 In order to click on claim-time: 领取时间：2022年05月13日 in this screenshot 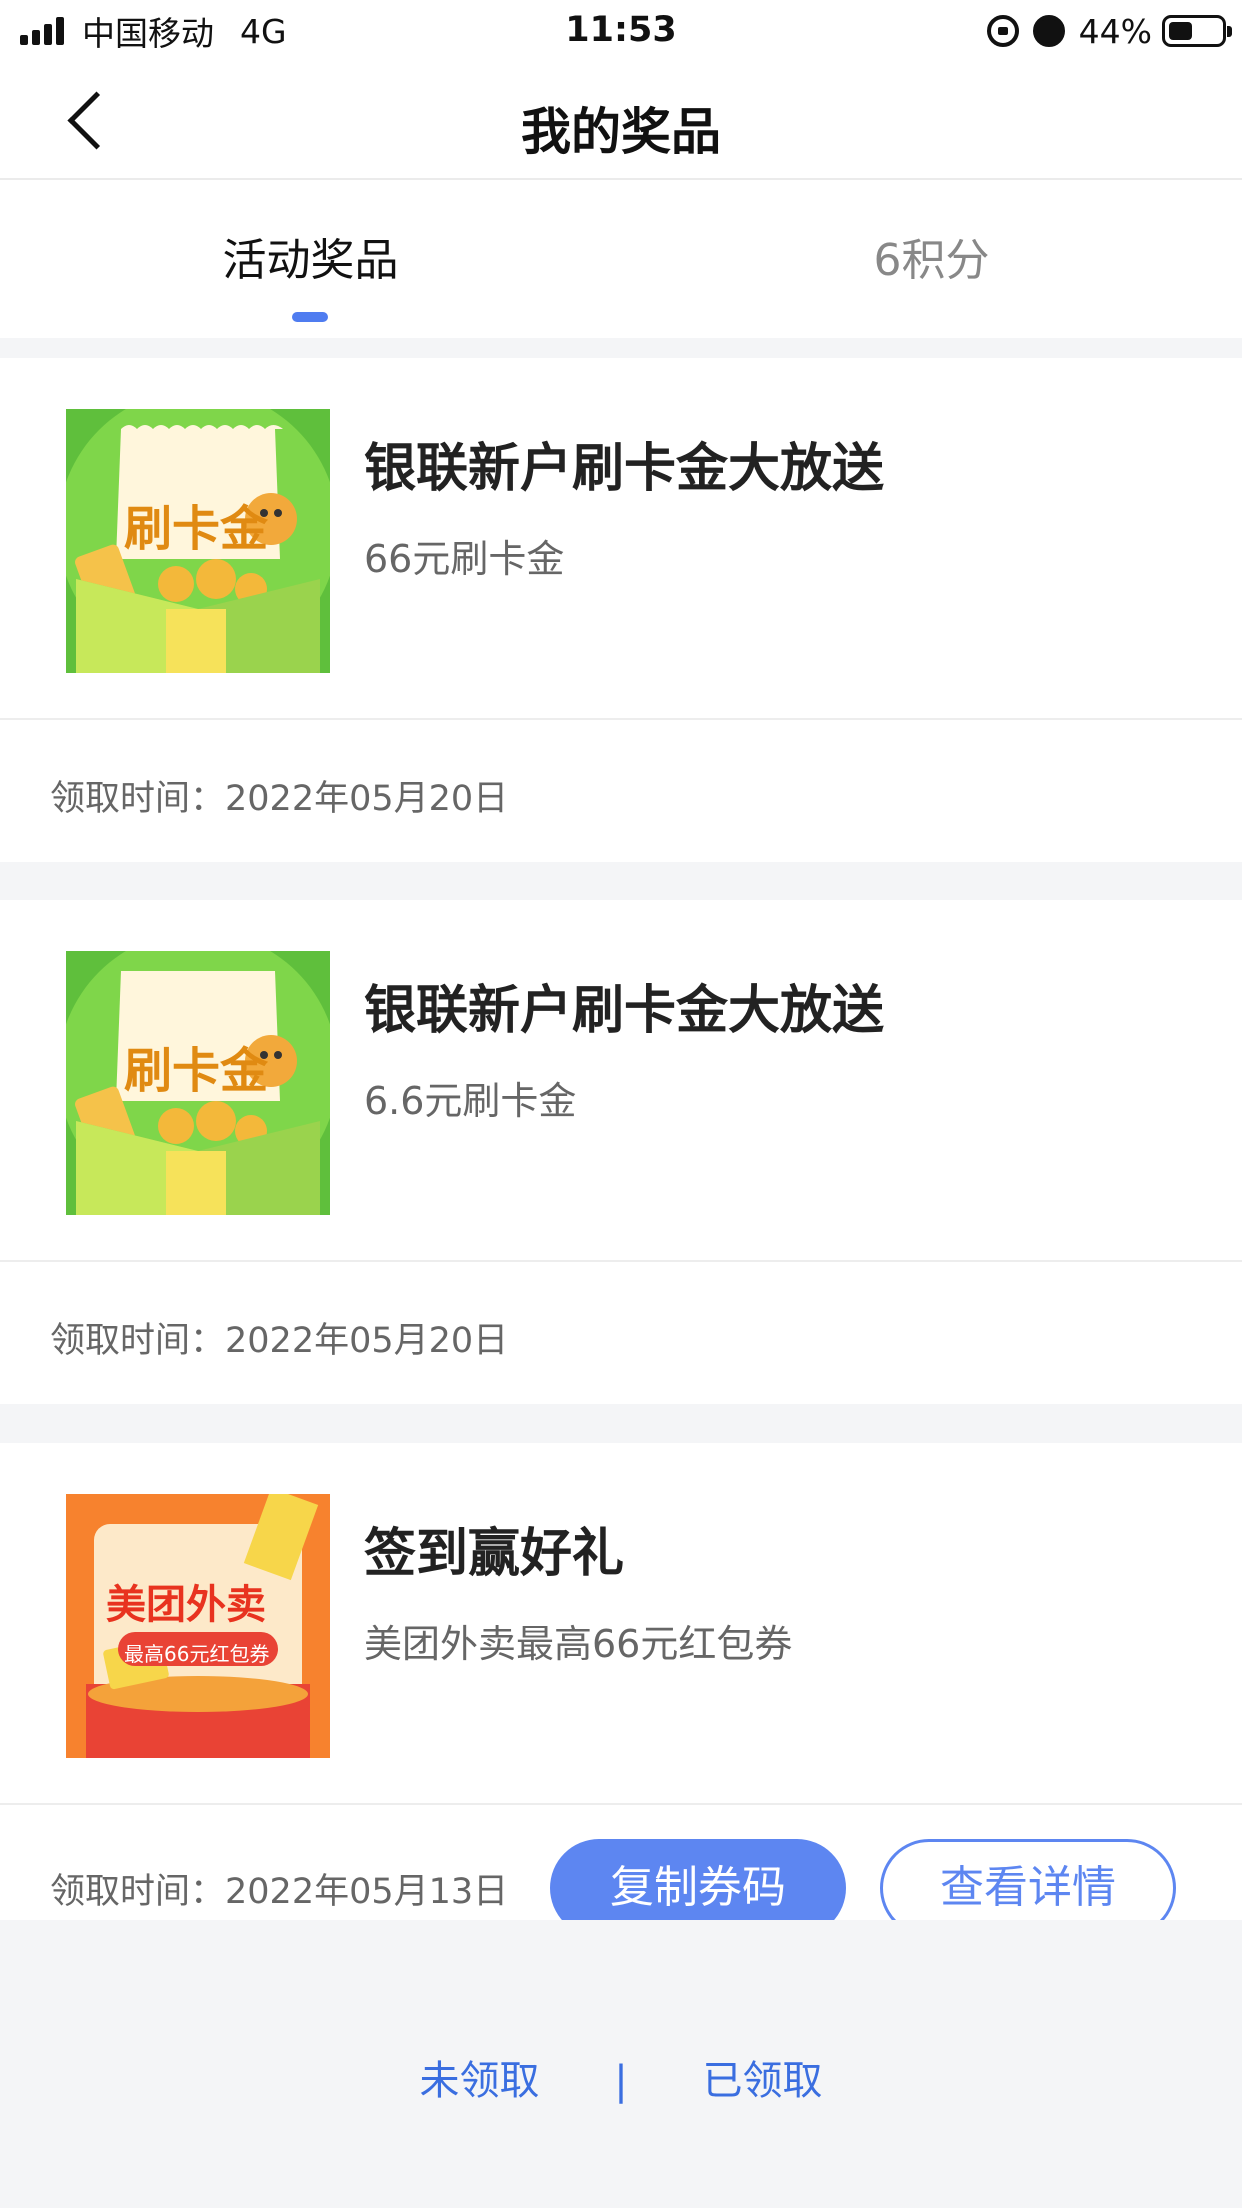, I will do `click(279, 1888)`.